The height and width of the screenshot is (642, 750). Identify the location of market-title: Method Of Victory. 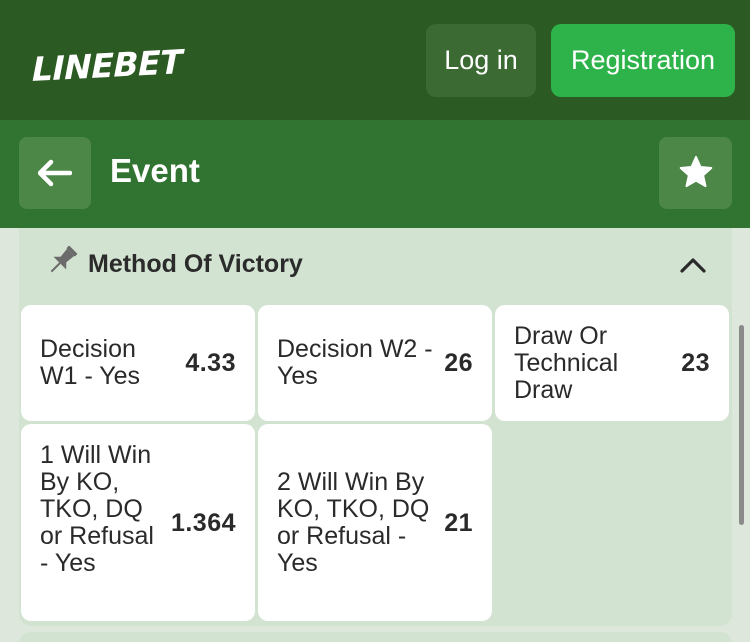
(195, 264).